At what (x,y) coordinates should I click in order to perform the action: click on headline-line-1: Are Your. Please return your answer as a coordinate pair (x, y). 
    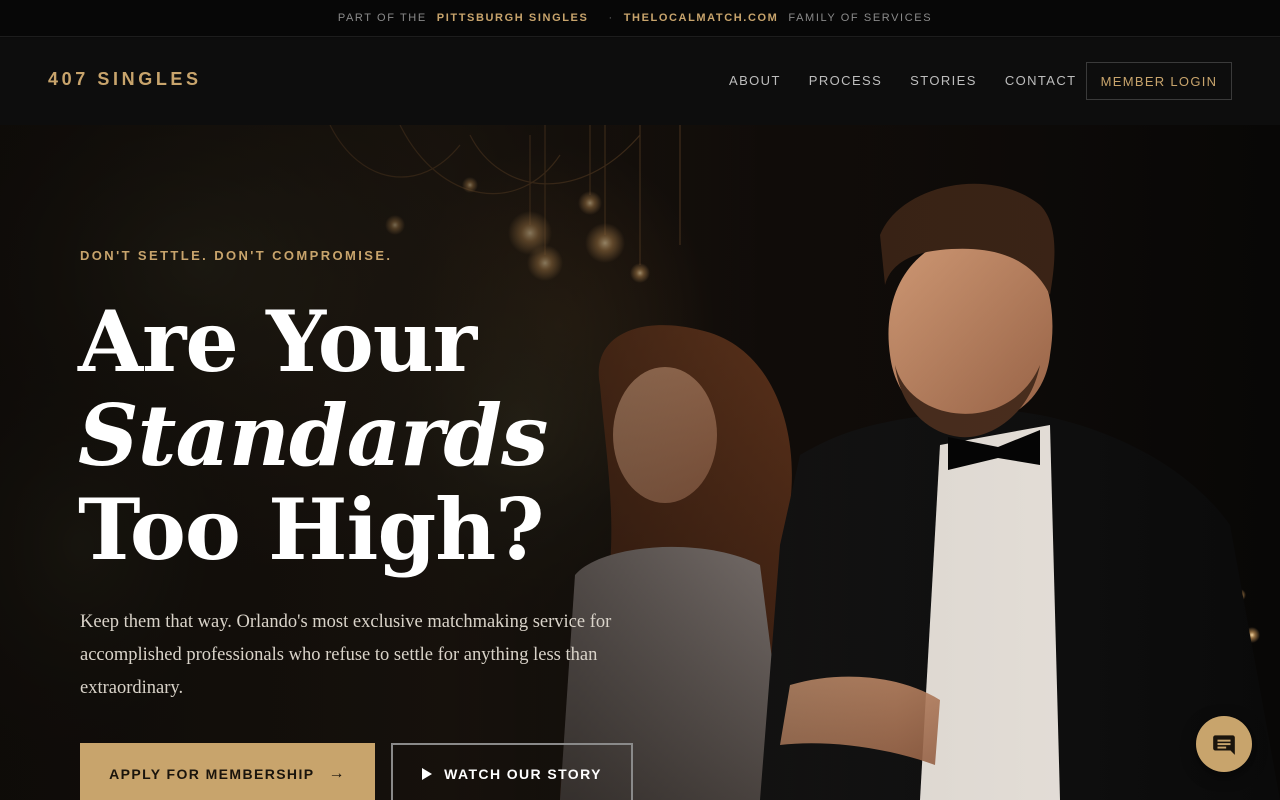
    Looking at the image, I should click on (277, 341).